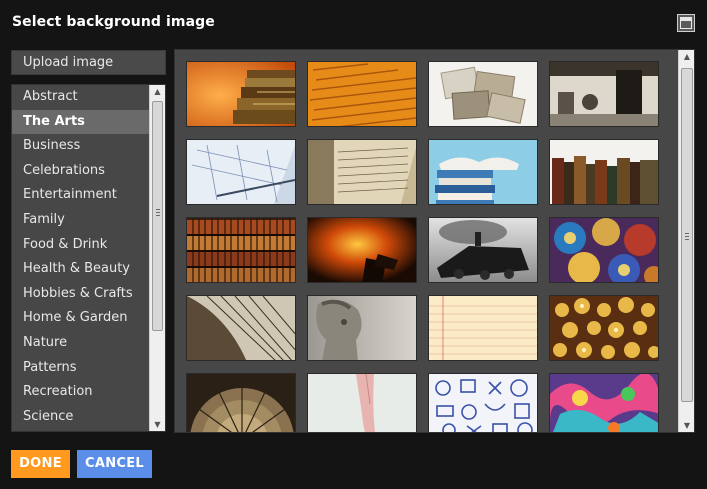  I want to click on upload-image-button: Upload image, so click(88, 62).